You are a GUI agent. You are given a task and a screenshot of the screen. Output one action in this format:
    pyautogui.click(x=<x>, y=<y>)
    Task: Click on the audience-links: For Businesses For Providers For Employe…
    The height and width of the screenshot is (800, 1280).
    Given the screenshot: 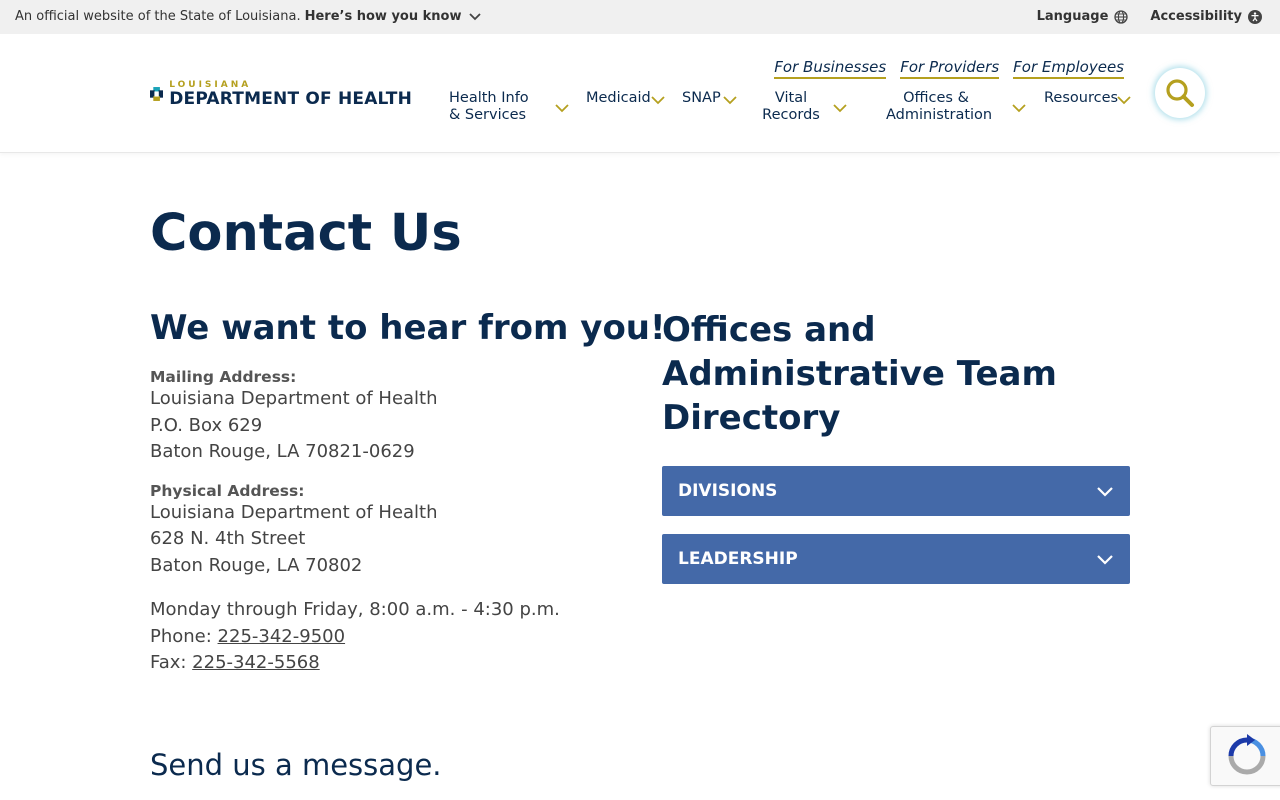 What is the action you would take?
    pyautogui.click(x=949, y=68)
    